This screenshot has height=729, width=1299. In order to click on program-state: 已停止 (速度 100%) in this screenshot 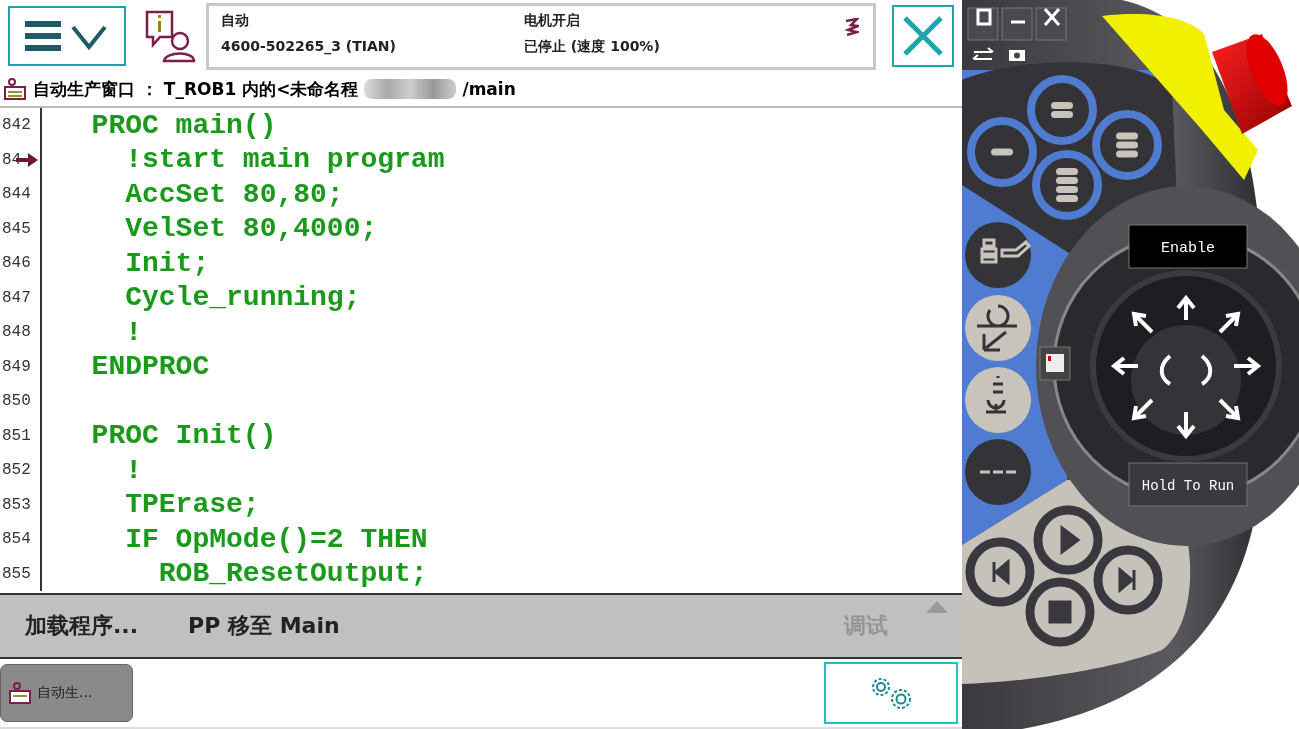, I will do `click(592, 47)`.